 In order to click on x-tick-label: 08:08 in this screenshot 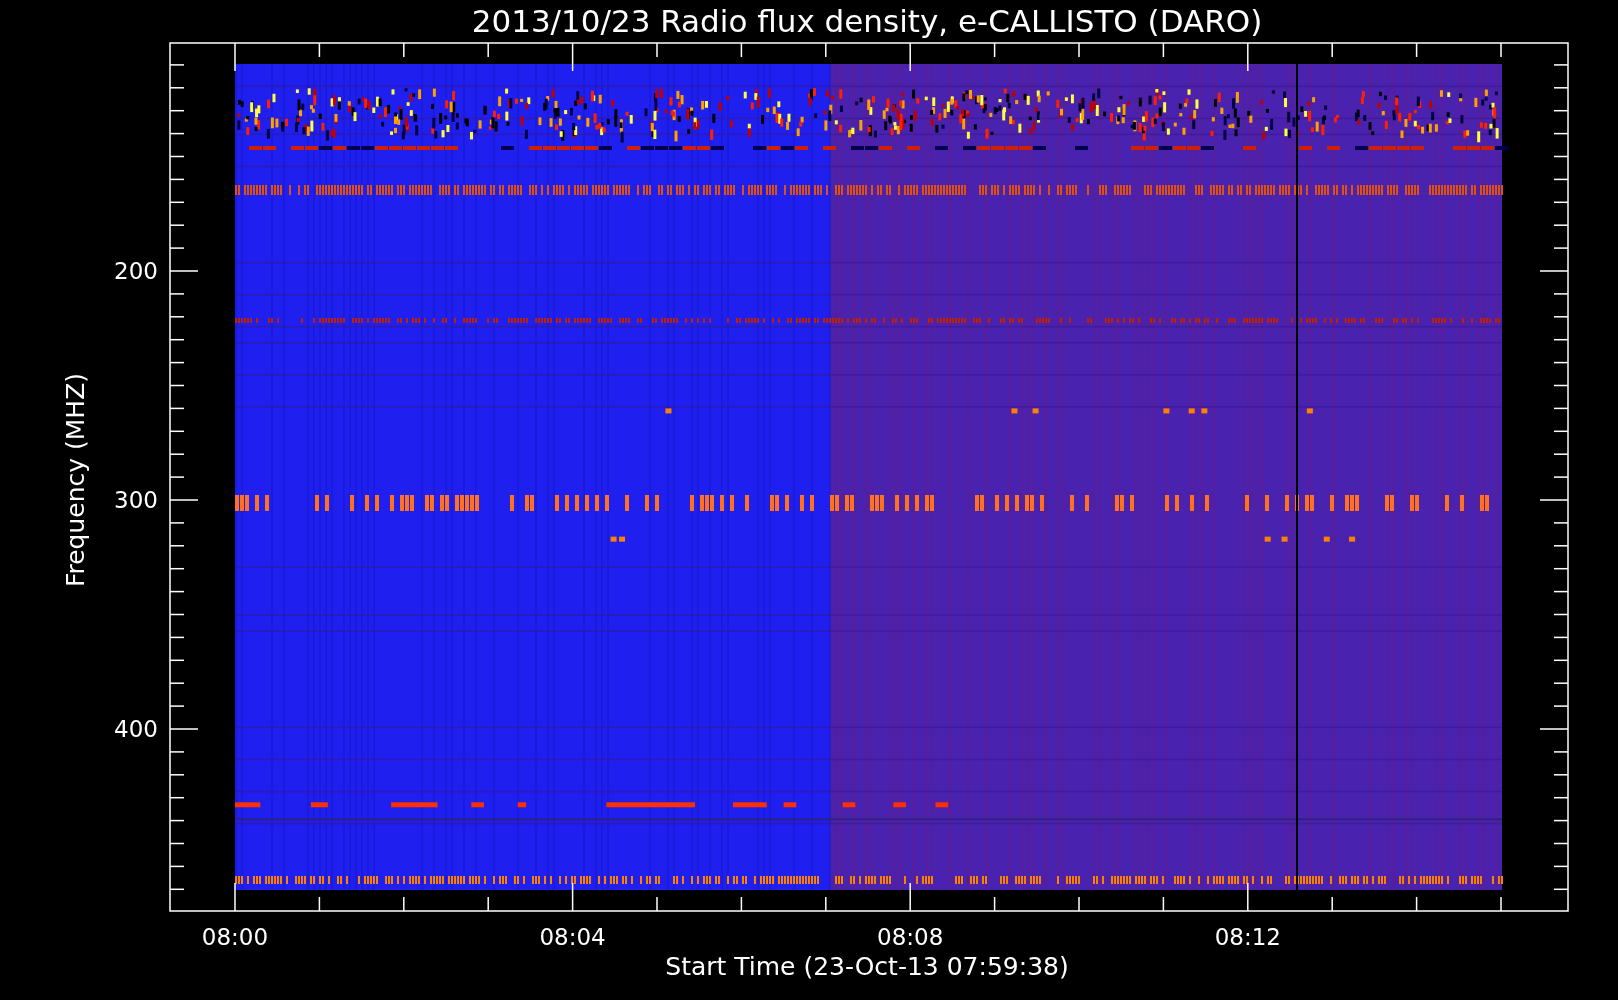, I will do `click(910, 937)`.